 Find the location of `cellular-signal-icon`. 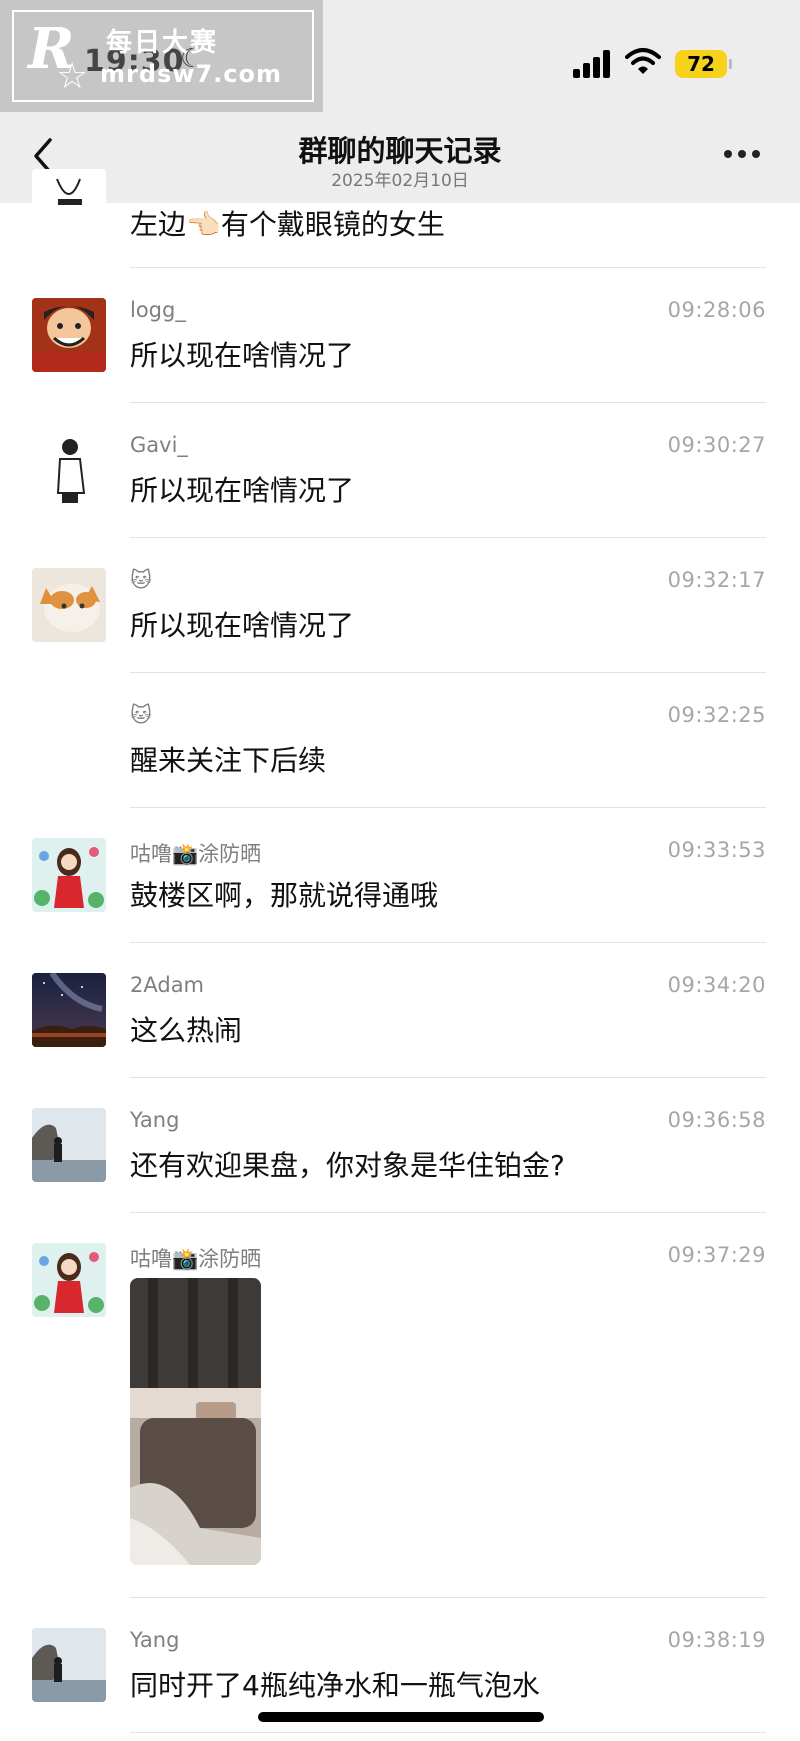

cellular-signal-icon is located at coordinates (593, 63).